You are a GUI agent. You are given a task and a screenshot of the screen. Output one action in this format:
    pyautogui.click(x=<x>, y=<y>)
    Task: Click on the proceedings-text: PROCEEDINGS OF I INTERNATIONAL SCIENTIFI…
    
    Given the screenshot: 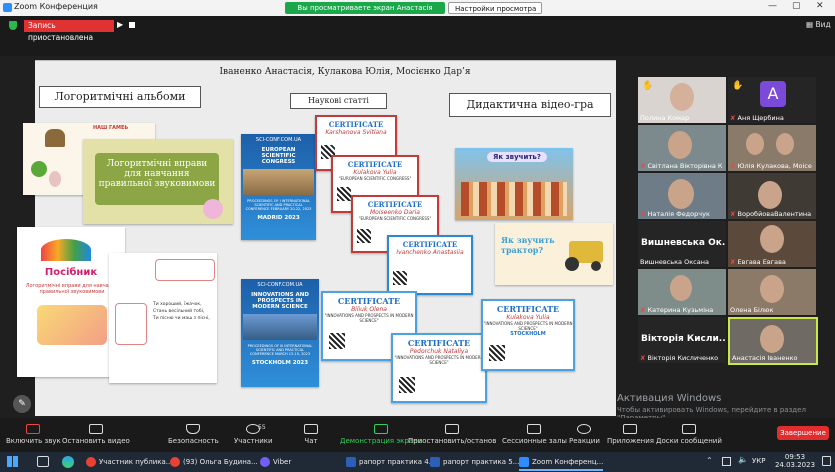 What is the action you would take?
    pyautogui.click(x=278, y=205)
    